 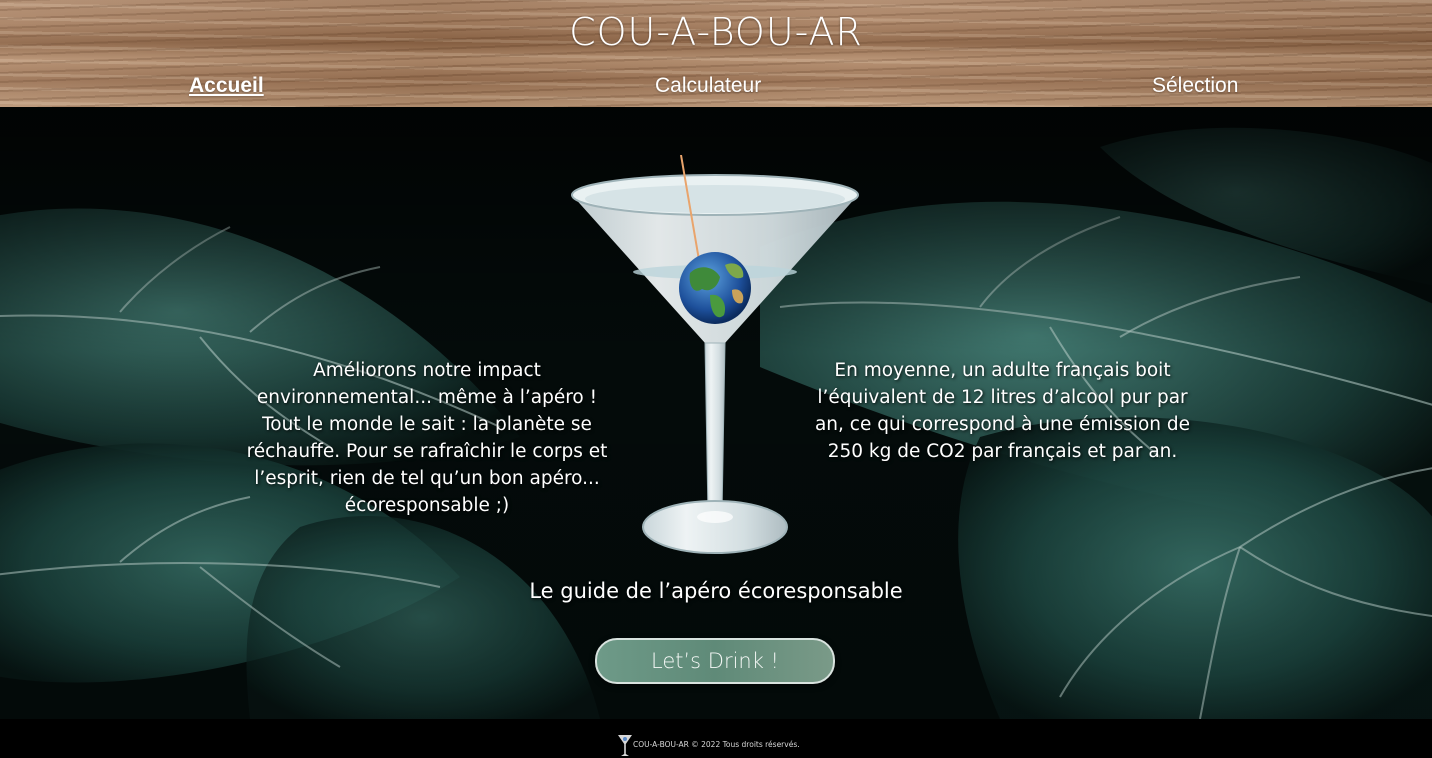 I want to click on guide-heading: Le guide de l’apéro écoresponsable, so click(x=716, y=591).